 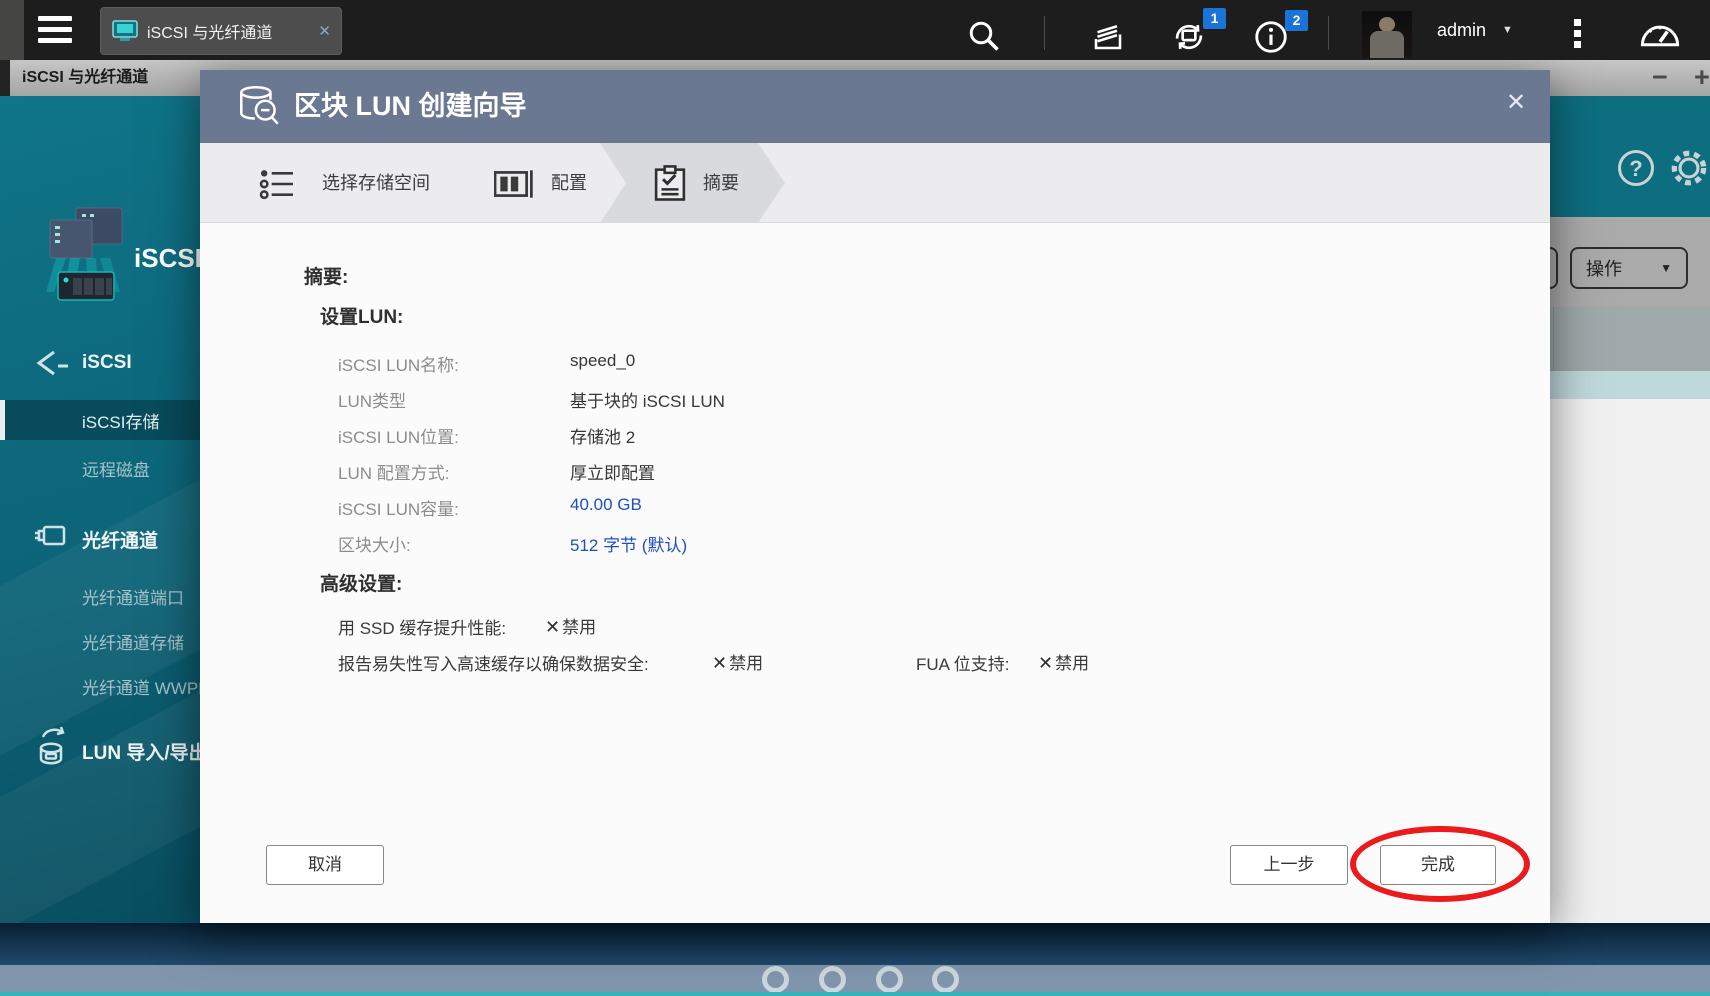 I want to click on step-configure: 配置, so click(x=569, y=183).